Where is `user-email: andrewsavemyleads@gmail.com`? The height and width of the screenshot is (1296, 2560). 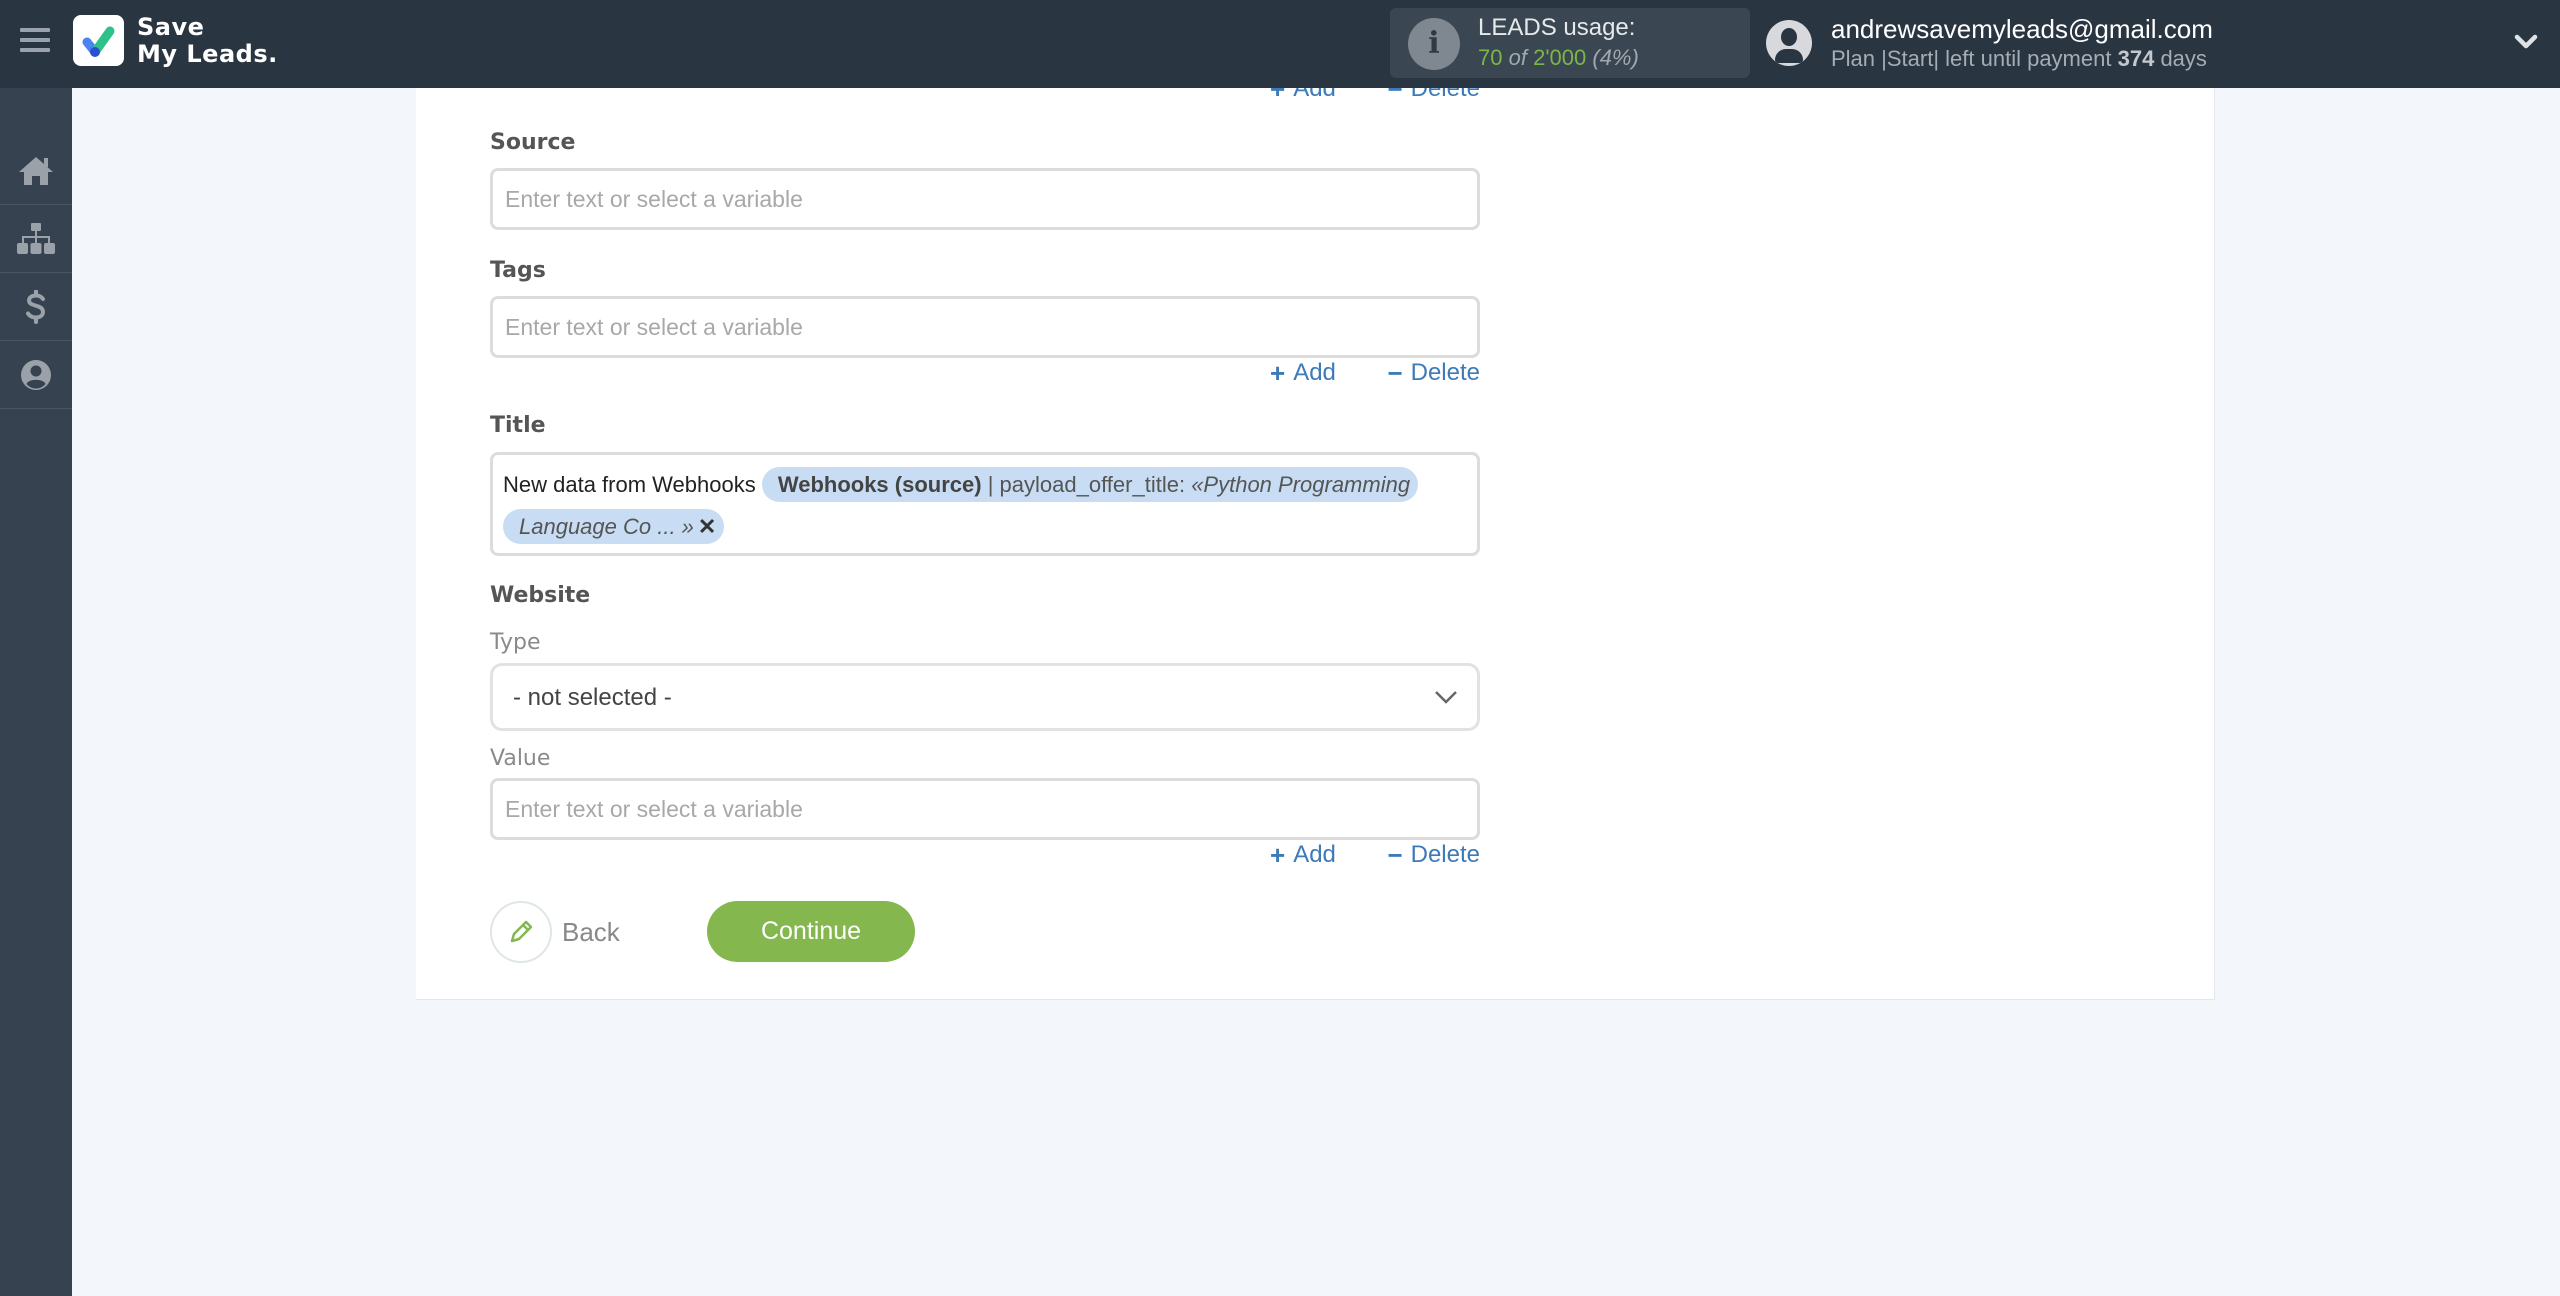 user-email: andrewsavemyleads@gmail.com is located at coordinates (2022, 29).